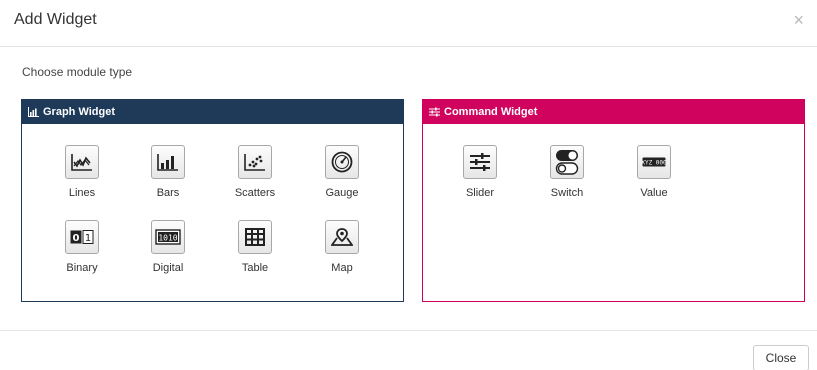  Describe the element at coordinates (567, 162) in the screenshot. I see `switch-icon` at that location.